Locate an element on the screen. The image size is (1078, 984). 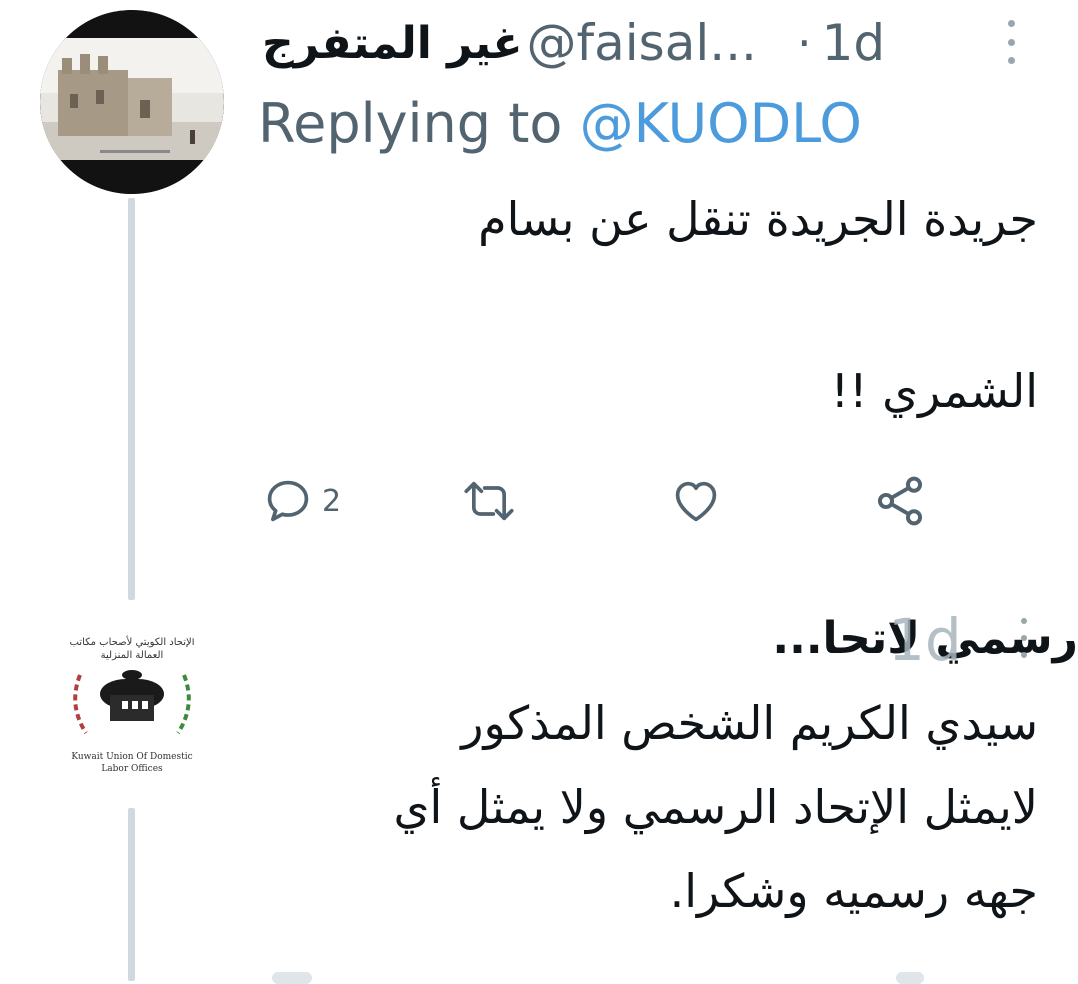
replying-to: Replying to @KUODLO is located at coordinates (560, 123).